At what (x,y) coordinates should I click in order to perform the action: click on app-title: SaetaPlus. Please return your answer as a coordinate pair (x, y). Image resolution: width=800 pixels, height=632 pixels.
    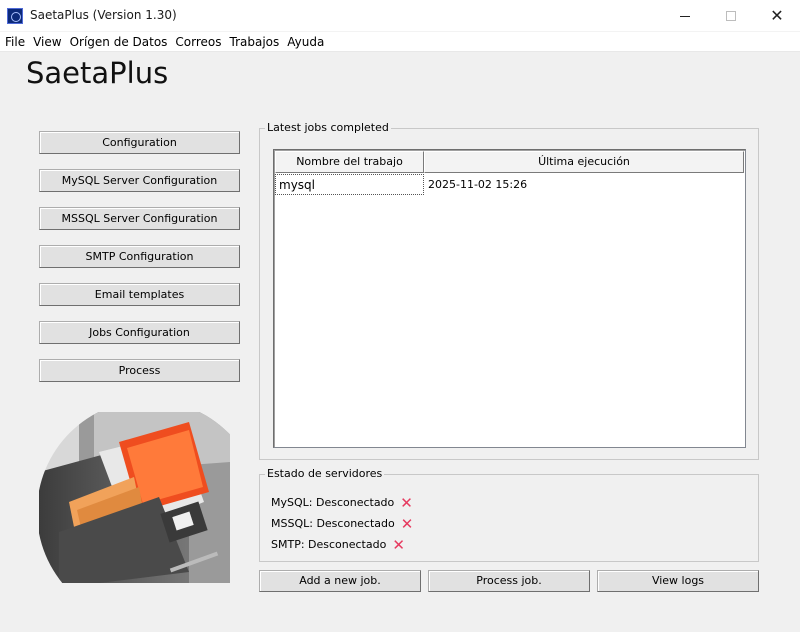
    Looking at the image, I should click on (97, 73).